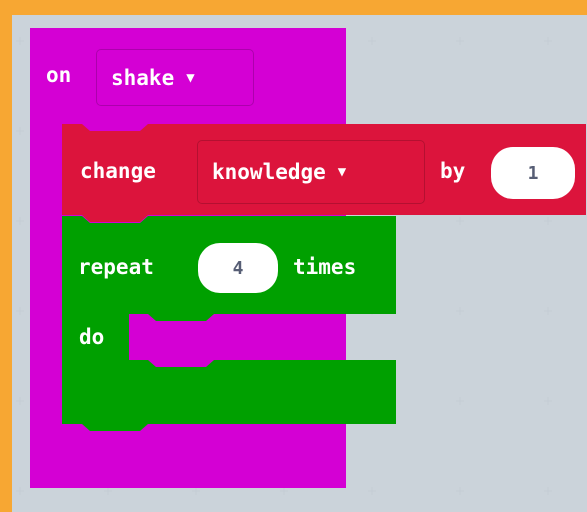  What do you see at coordinates (533, 173) in the screenshot?
I see `change-value-input: 1` at bounding box center [533, 173].